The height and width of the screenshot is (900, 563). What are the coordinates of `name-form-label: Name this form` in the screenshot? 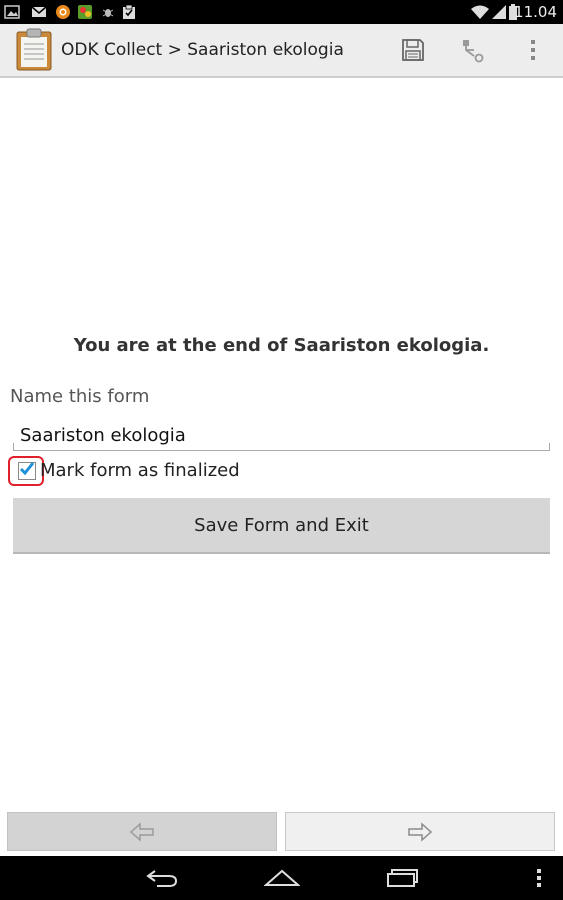 It's located at (80, 396).